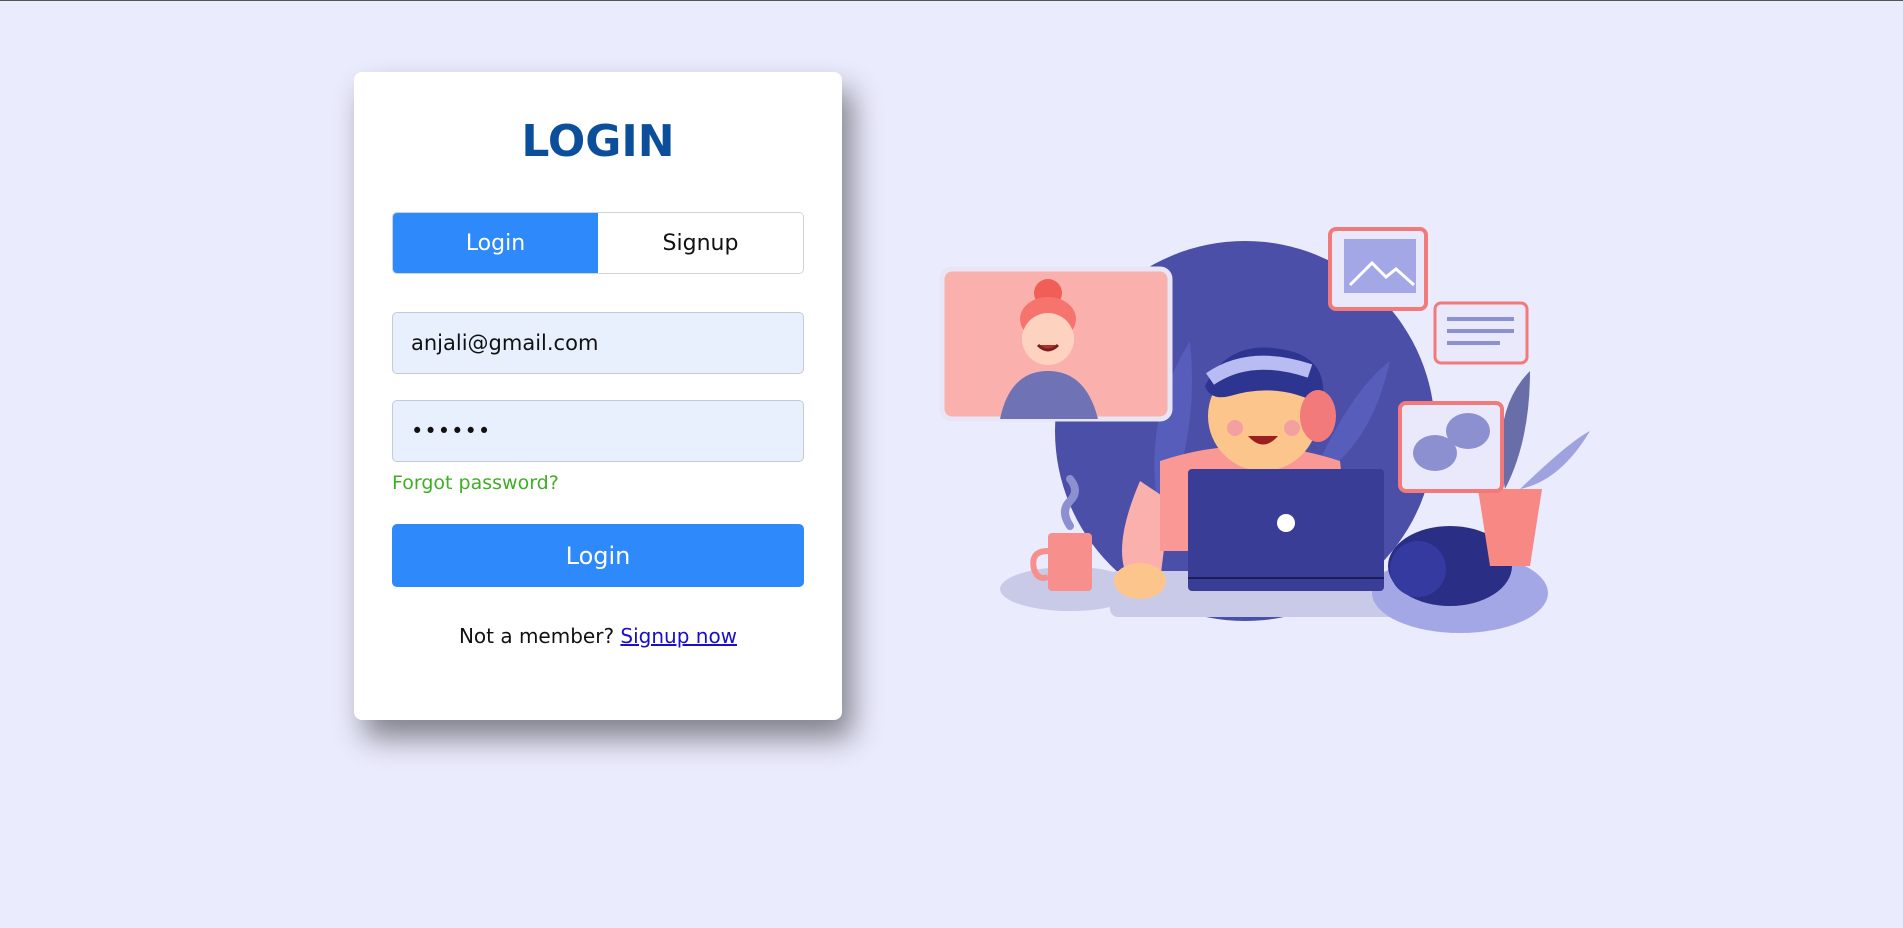 The height and width of the screenshot is (928, 1903). I want to click on plant-leaf-icon, so click(1515, 430).